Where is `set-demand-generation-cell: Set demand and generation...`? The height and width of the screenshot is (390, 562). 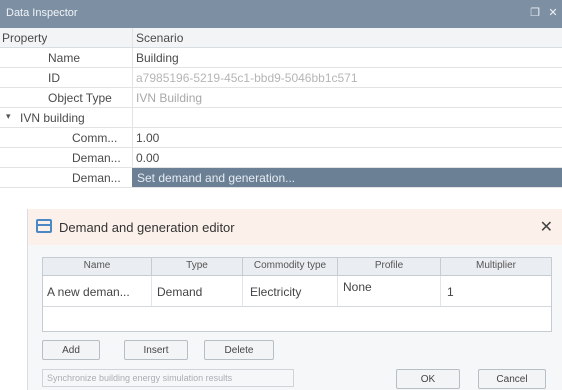 set-demand-generation-cell: Set demand and generation... is located at coordinates (347, 177).